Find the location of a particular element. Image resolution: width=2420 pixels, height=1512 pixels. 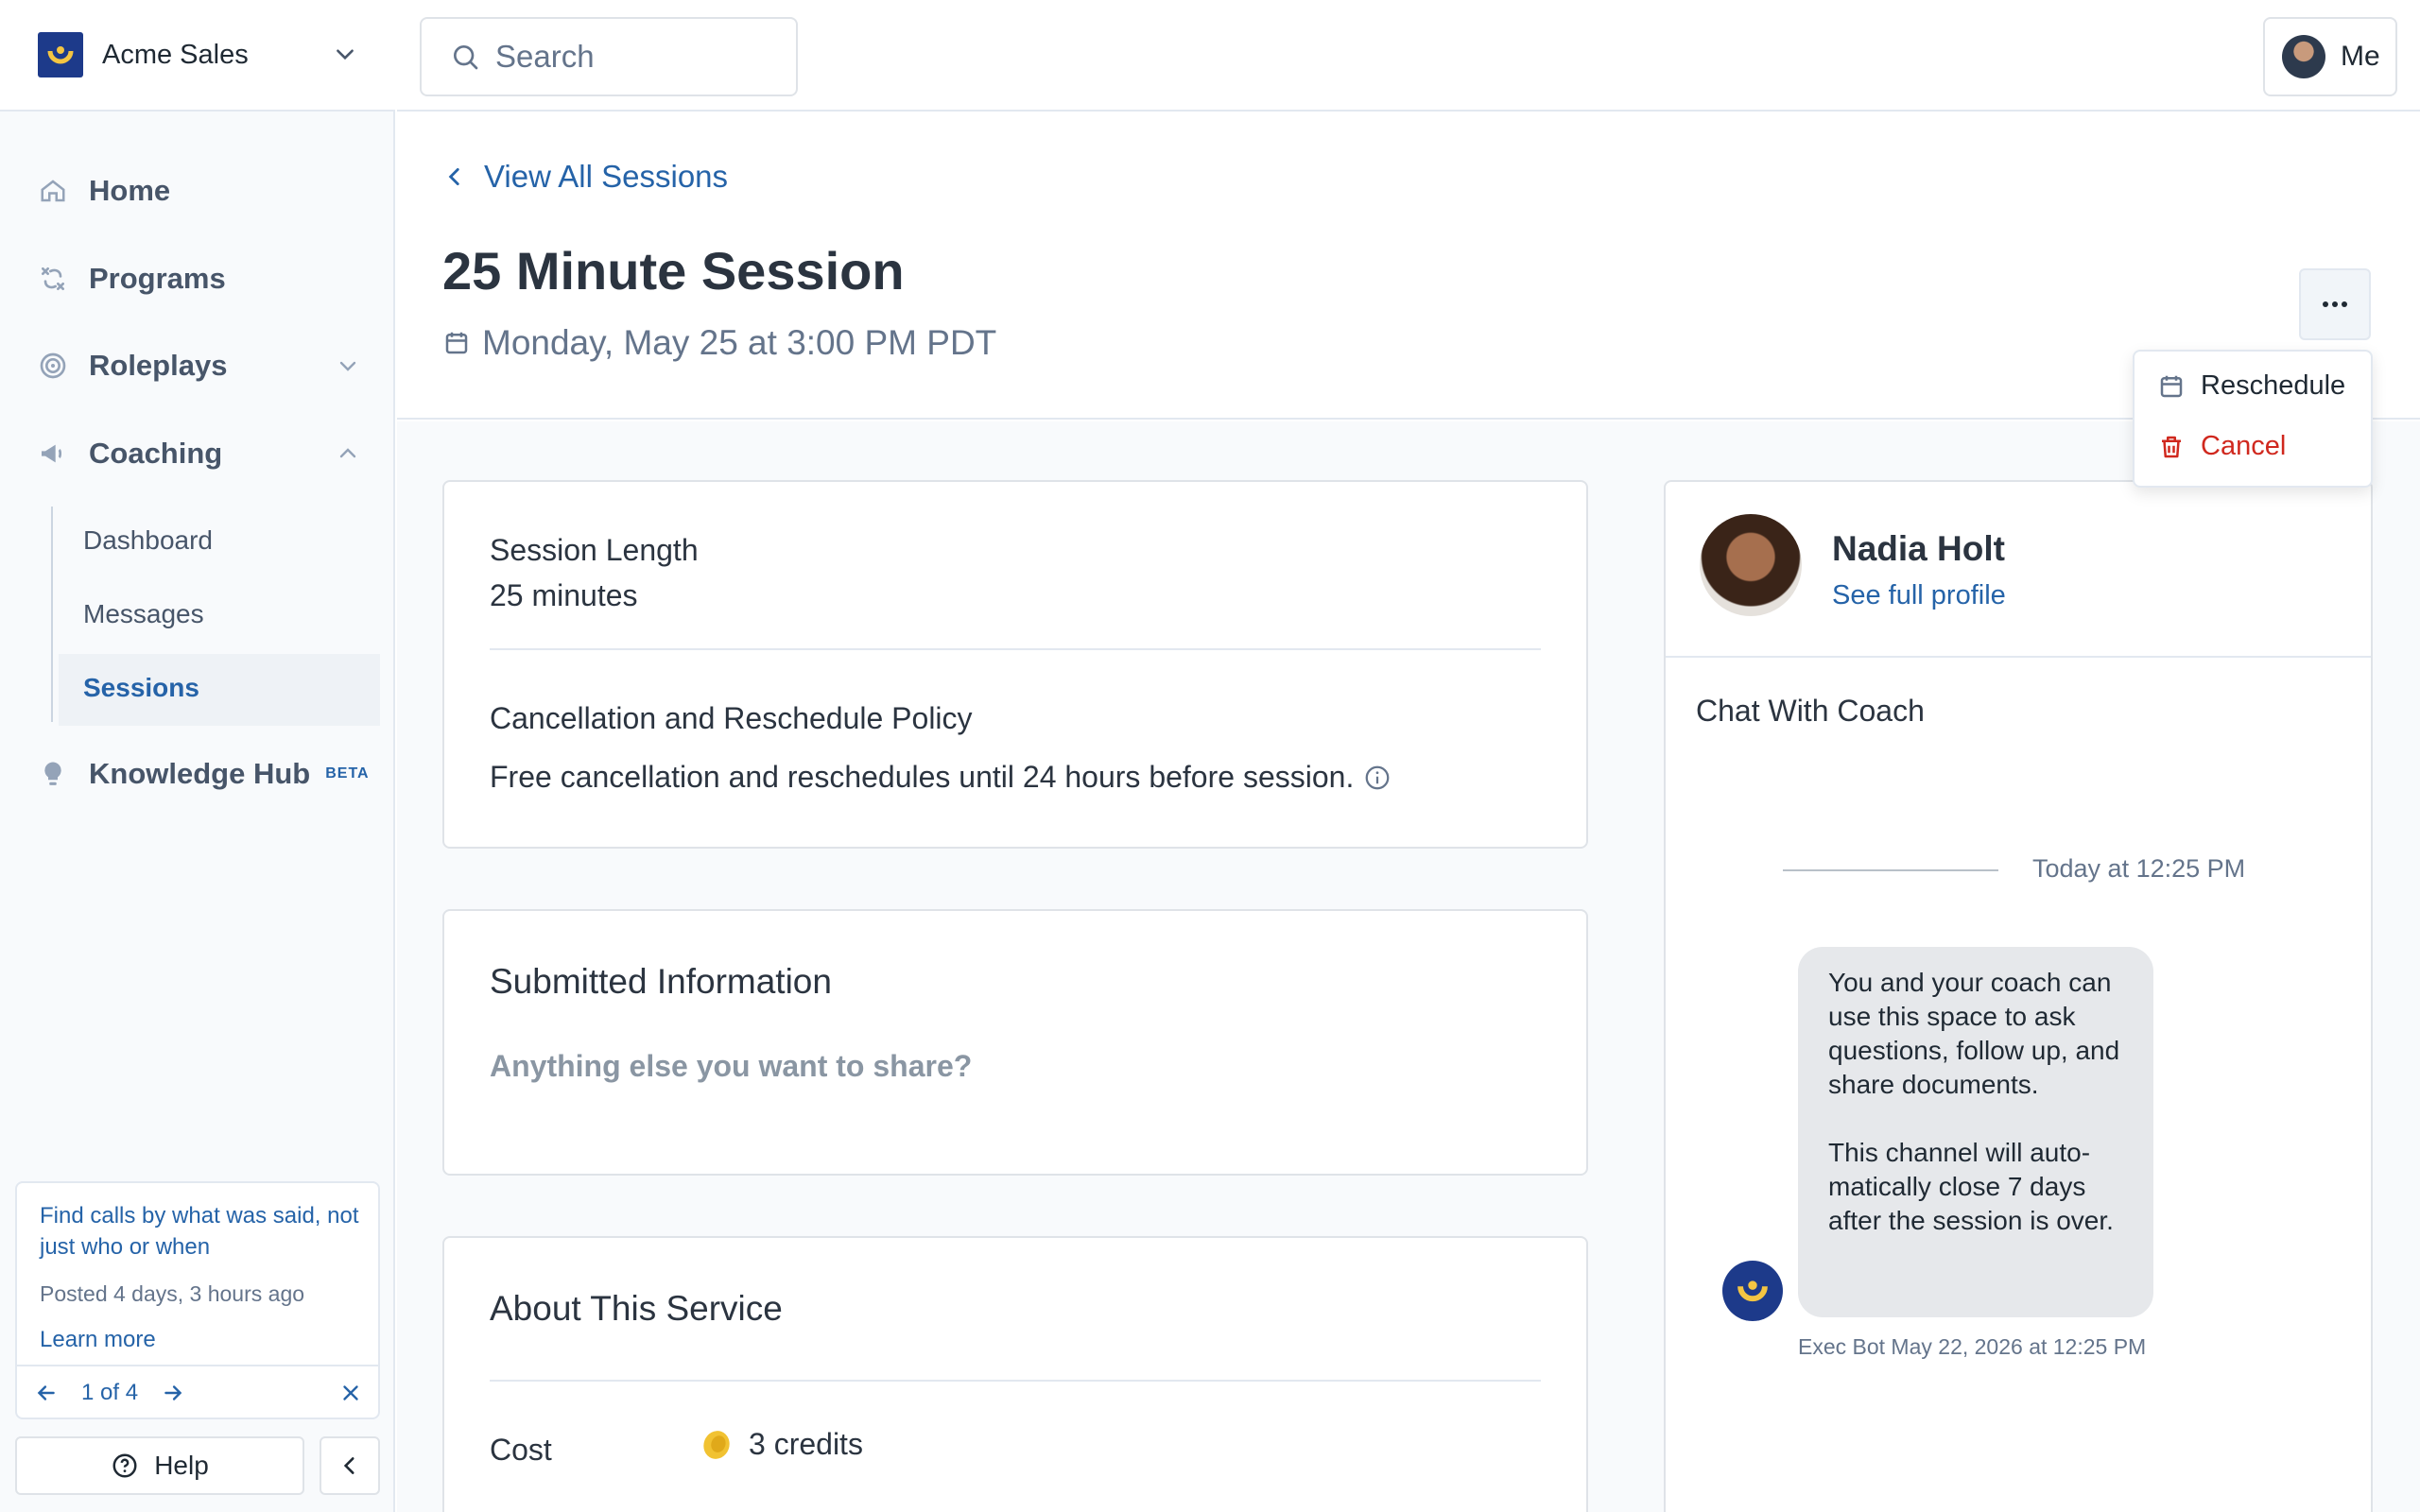

workspace-switcher: Acme Sales is located at coordinates (197, 56).